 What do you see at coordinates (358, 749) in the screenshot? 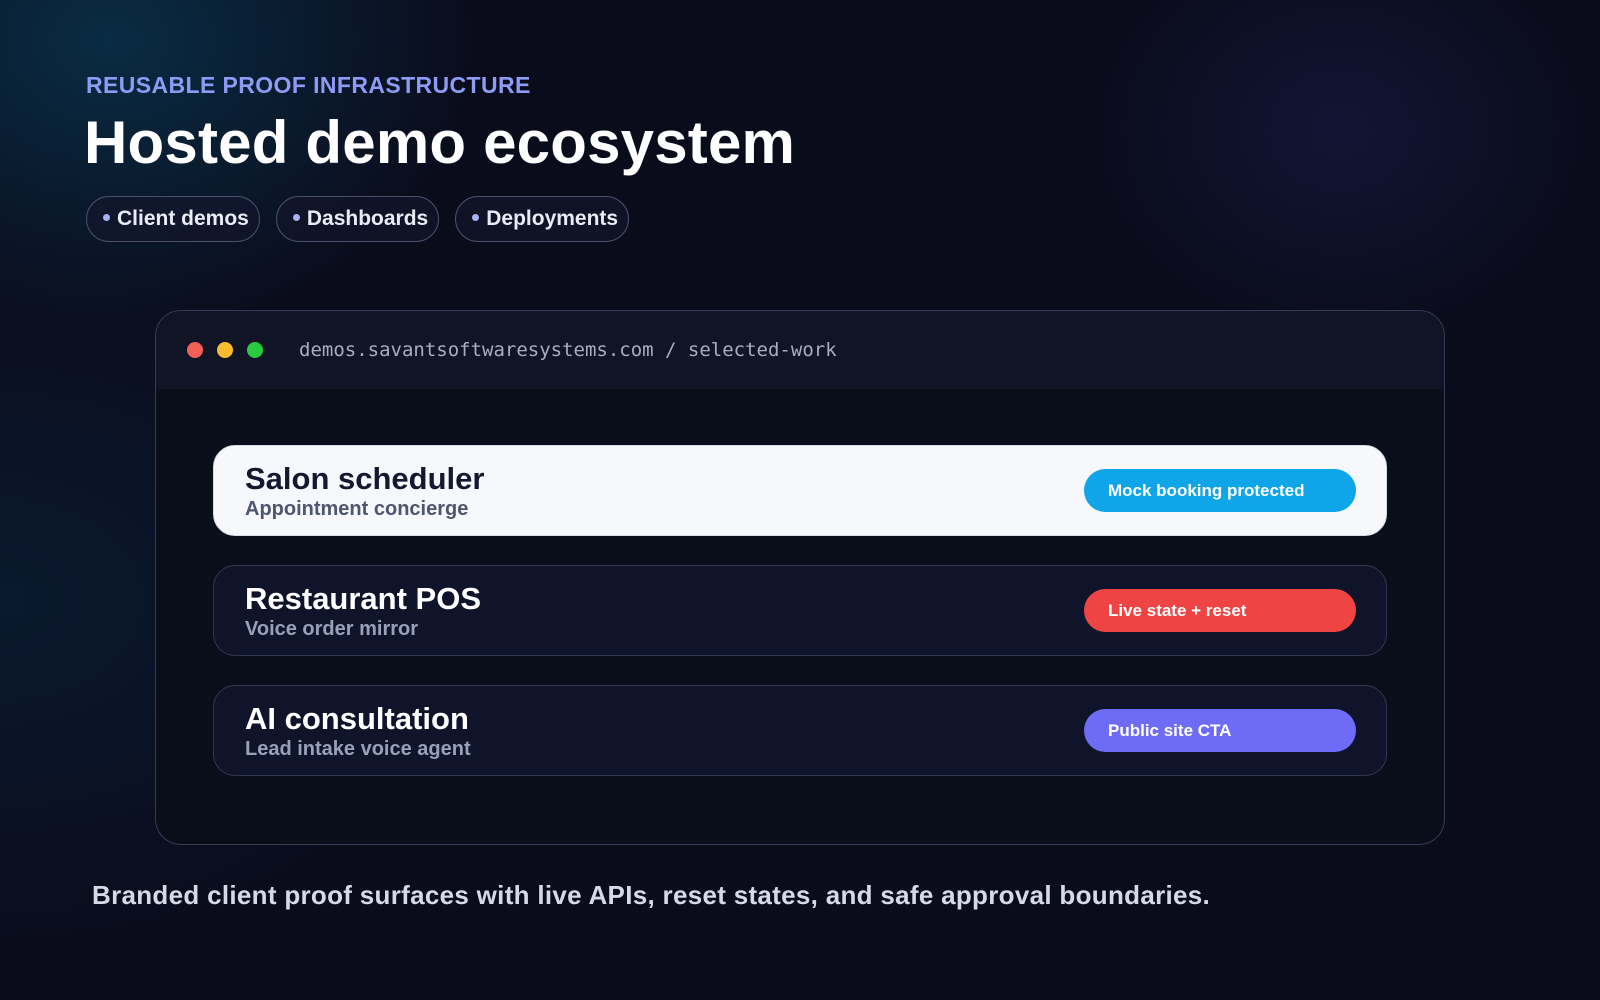
I see `card-subtitle: Lead intake voice agent` at bounding box center [358, 749].